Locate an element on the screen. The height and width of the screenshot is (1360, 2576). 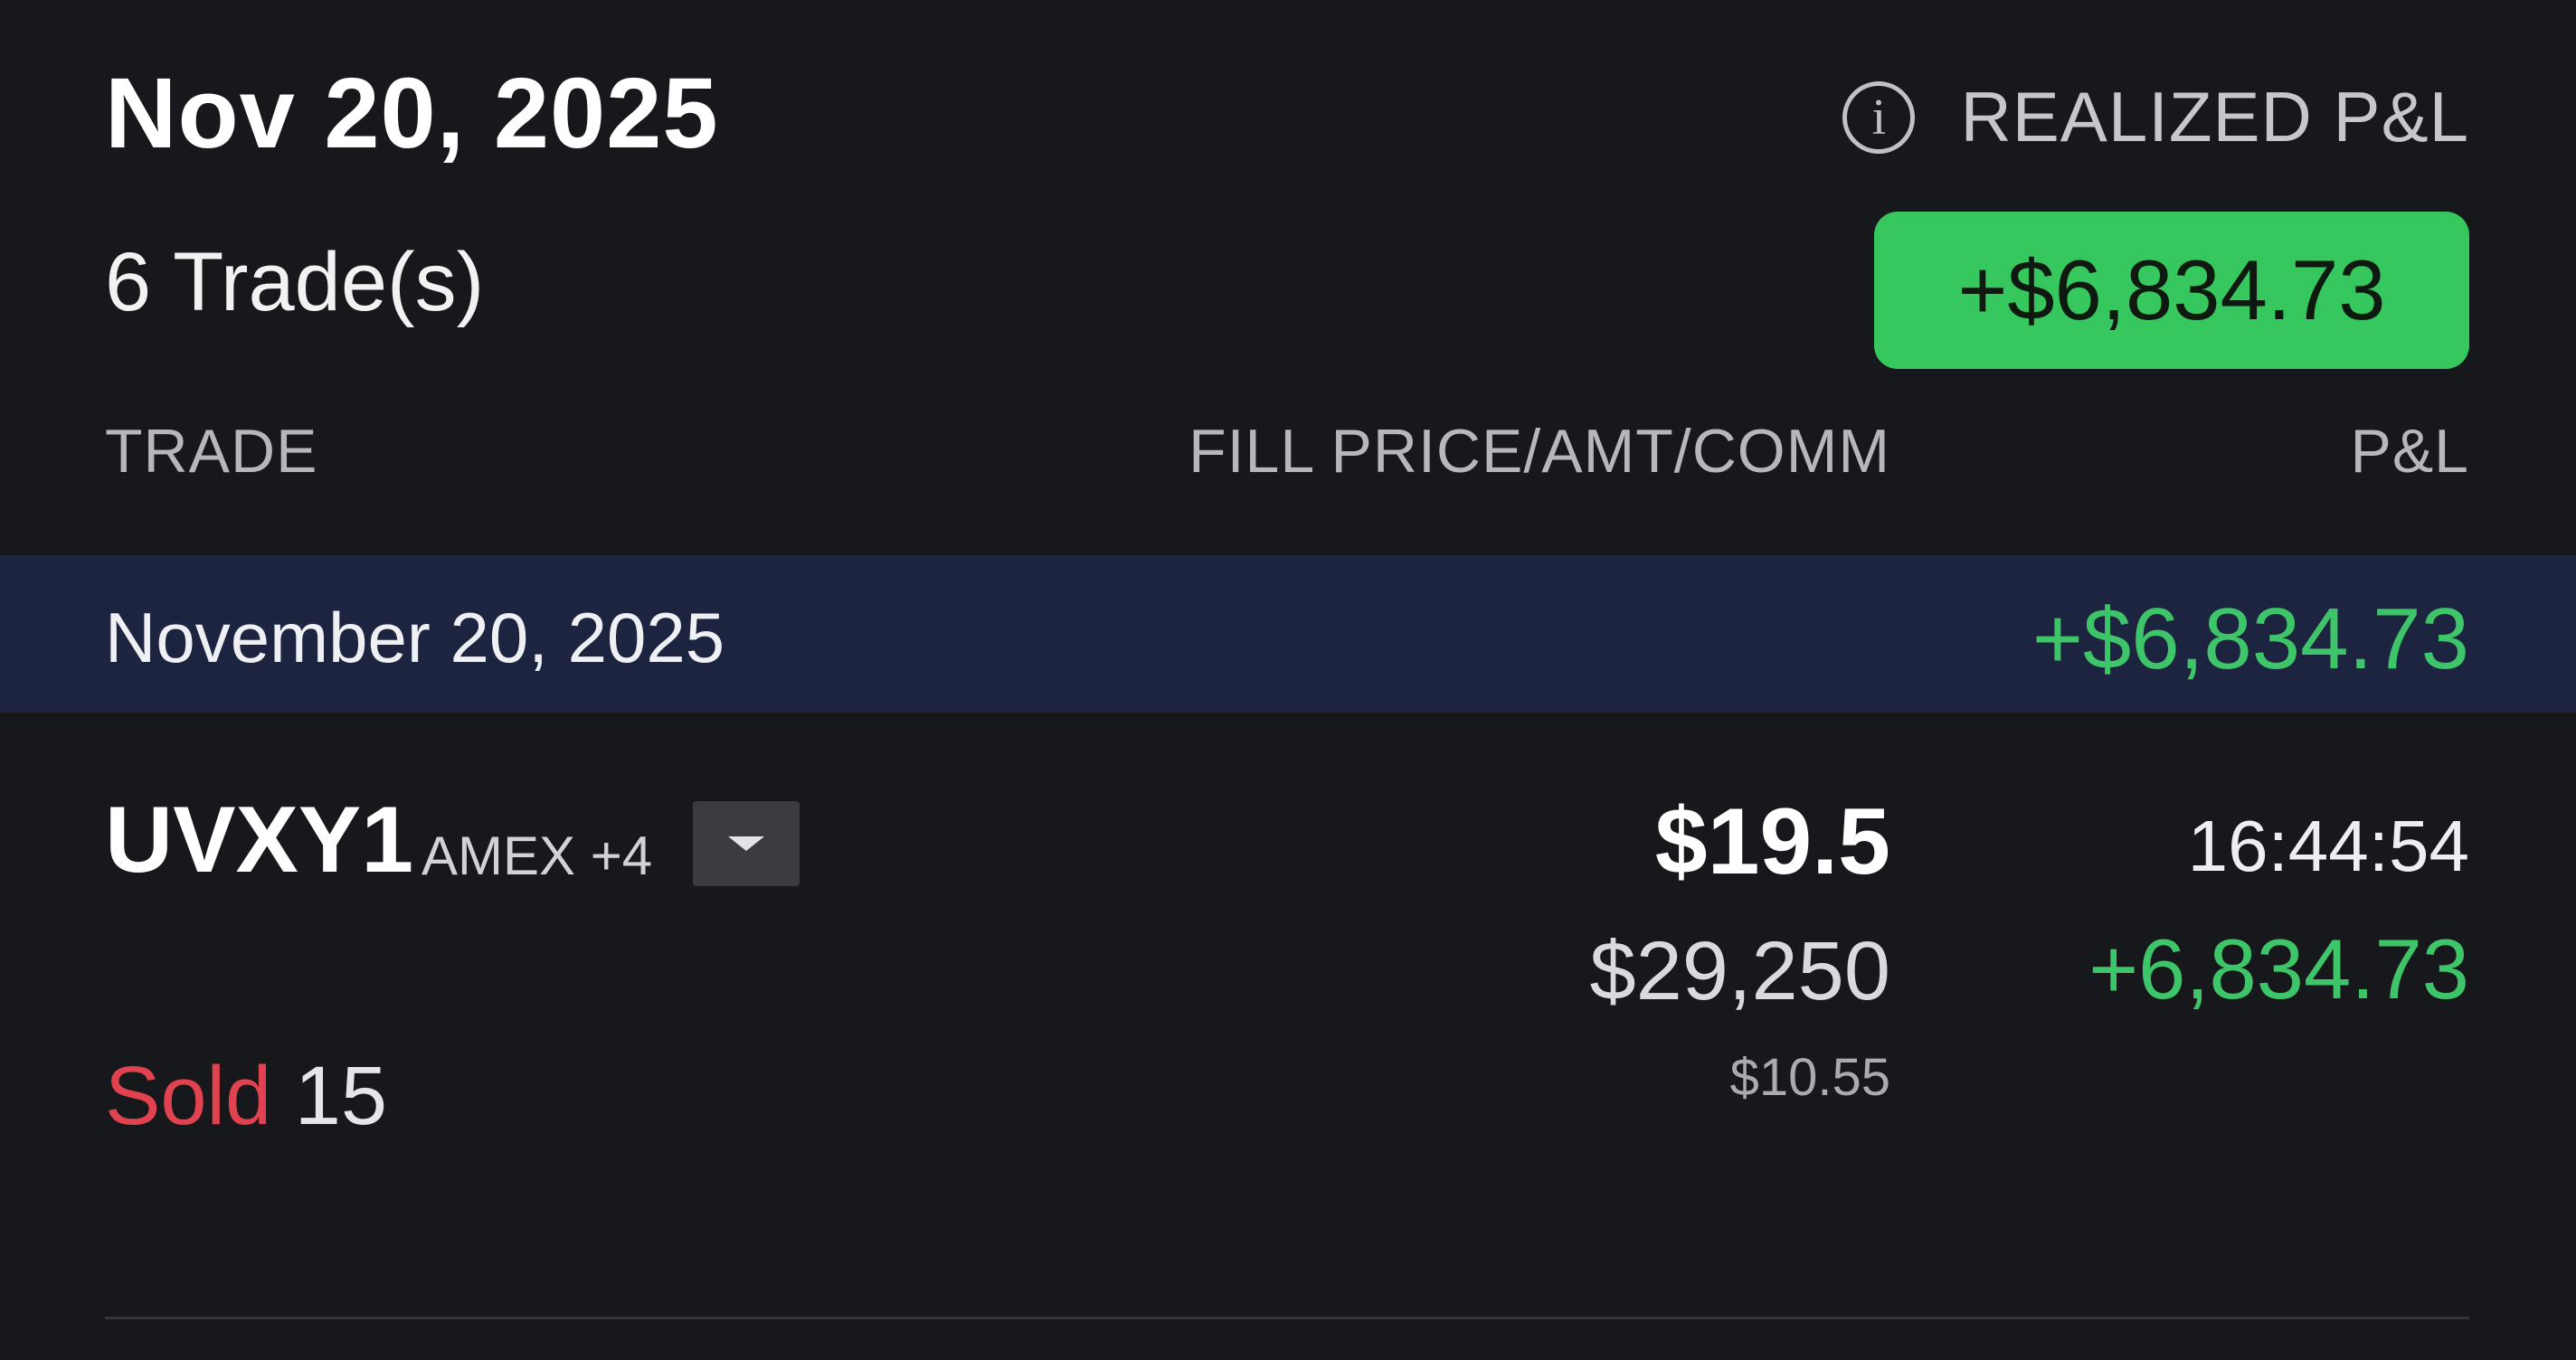
trade-commission: $10.55 is located at coordinates (1809, 1078).